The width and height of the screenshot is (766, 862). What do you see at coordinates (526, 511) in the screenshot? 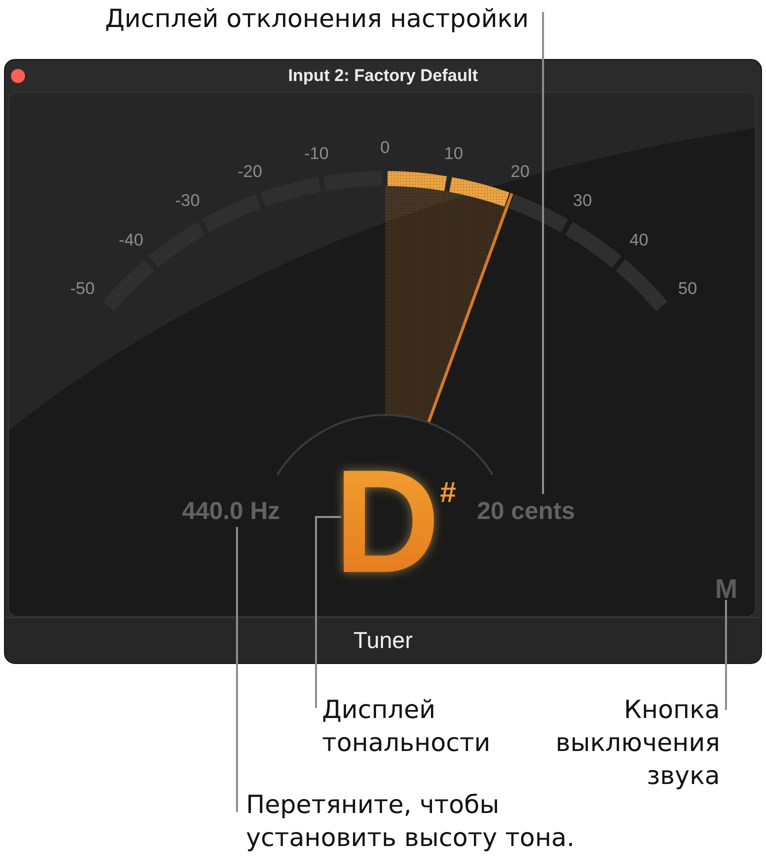
I see `cents-readout: 20 cents` at bounding box center [526, 511].